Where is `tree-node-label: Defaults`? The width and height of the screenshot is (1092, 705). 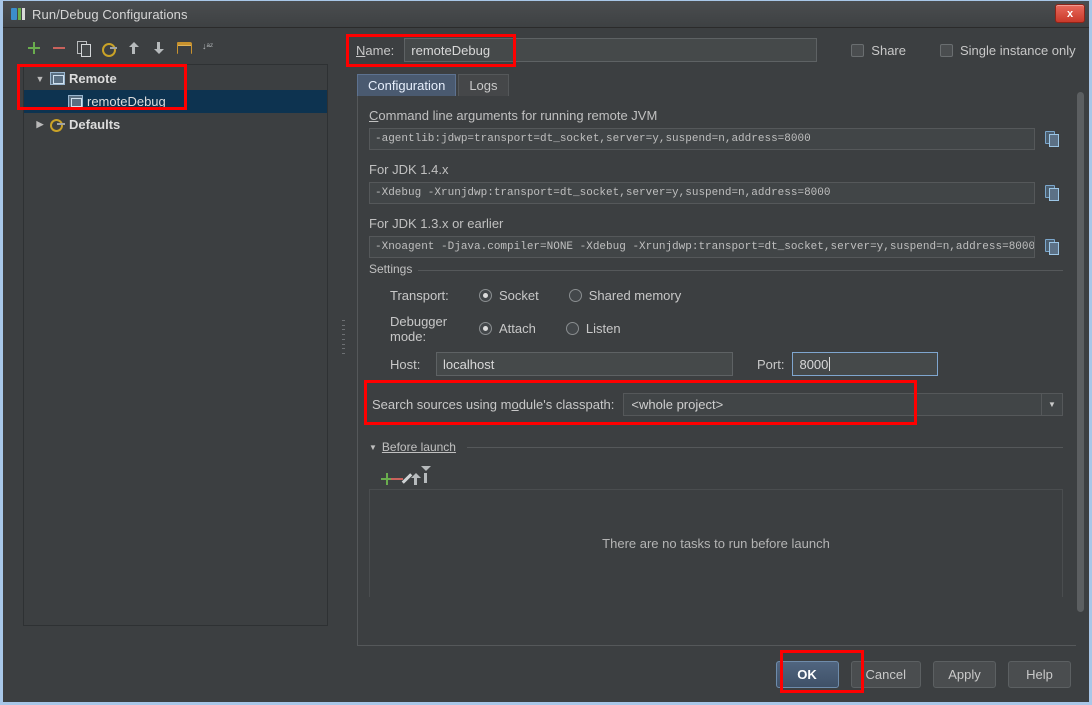
tree-node-label: Defaults is located at coordinates (95, 124).